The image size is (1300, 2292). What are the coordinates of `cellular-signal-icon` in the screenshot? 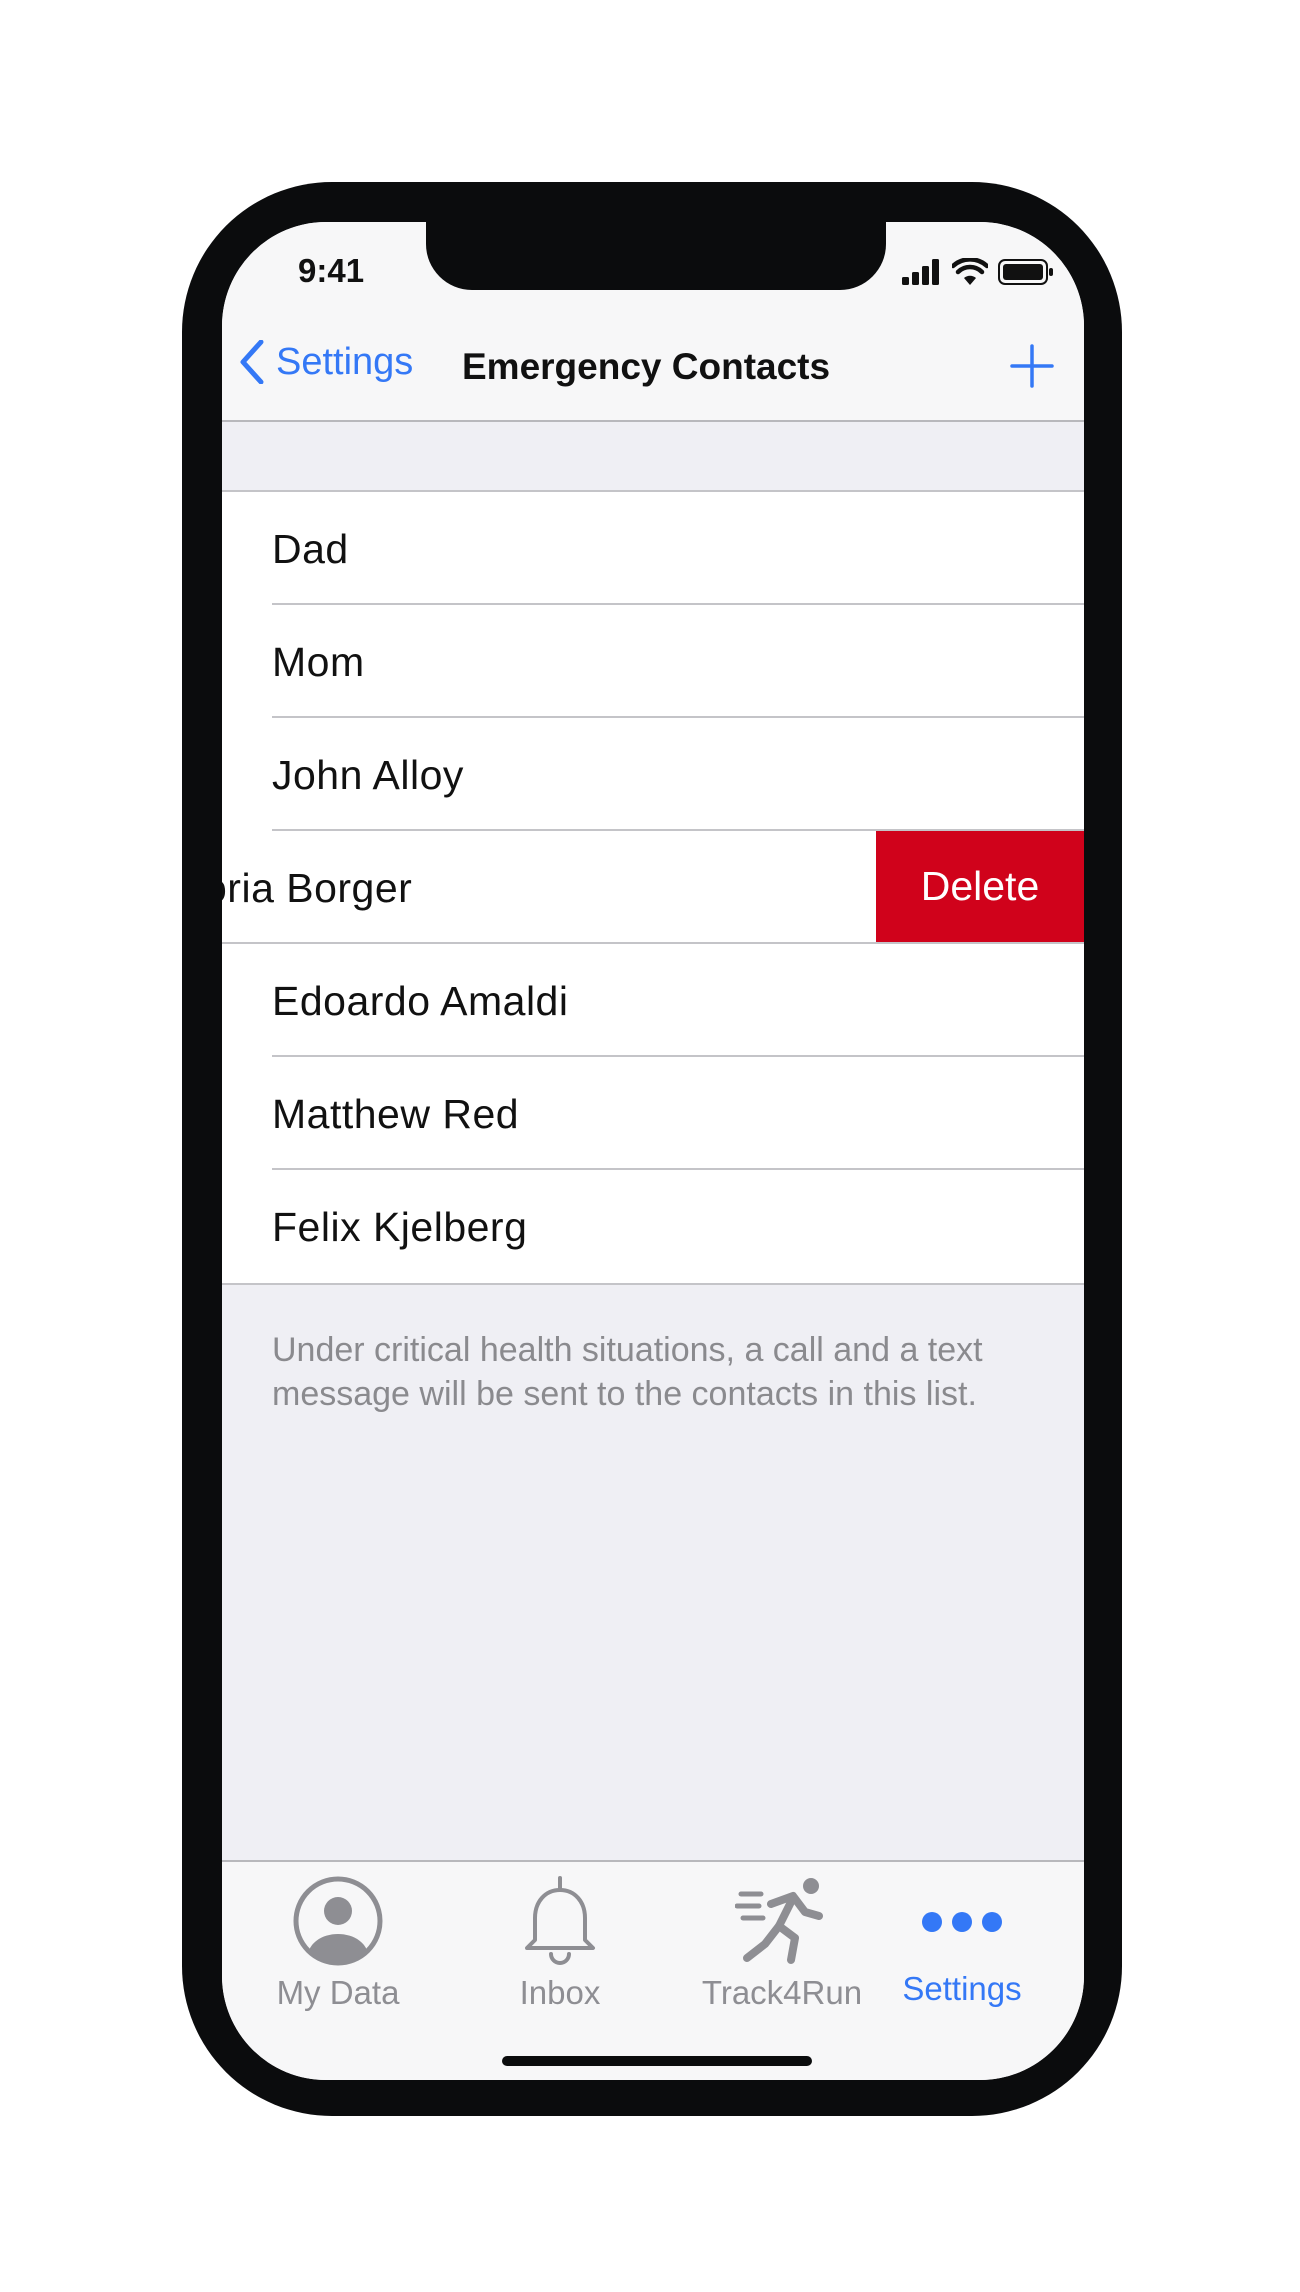 It's located at (920, 272).